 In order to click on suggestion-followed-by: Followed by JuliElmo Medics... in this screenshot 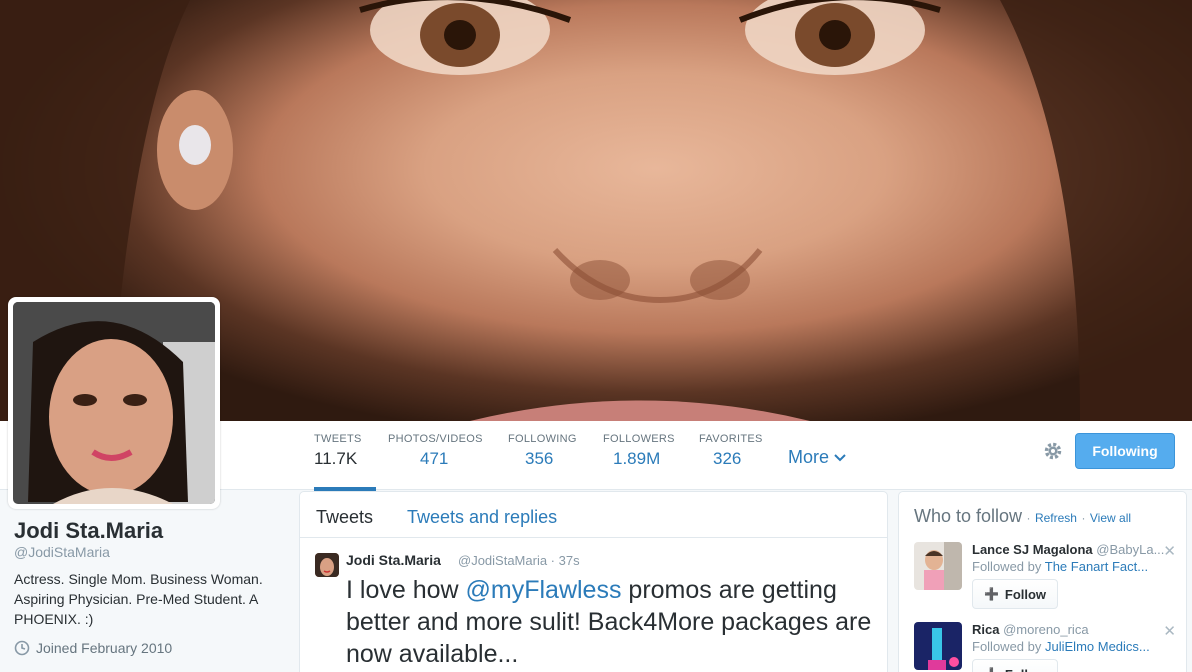, I will do `click(1061, 646)`.